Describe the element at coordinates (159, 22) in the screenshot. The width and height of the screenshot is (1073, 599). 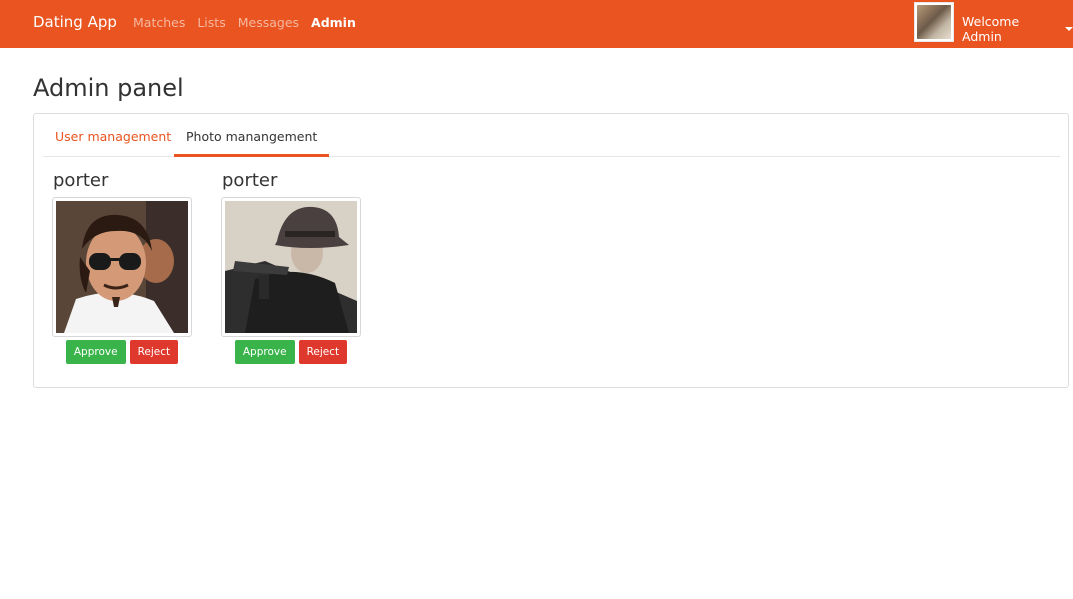
I see `nav-link-matches: Matches` at that location.